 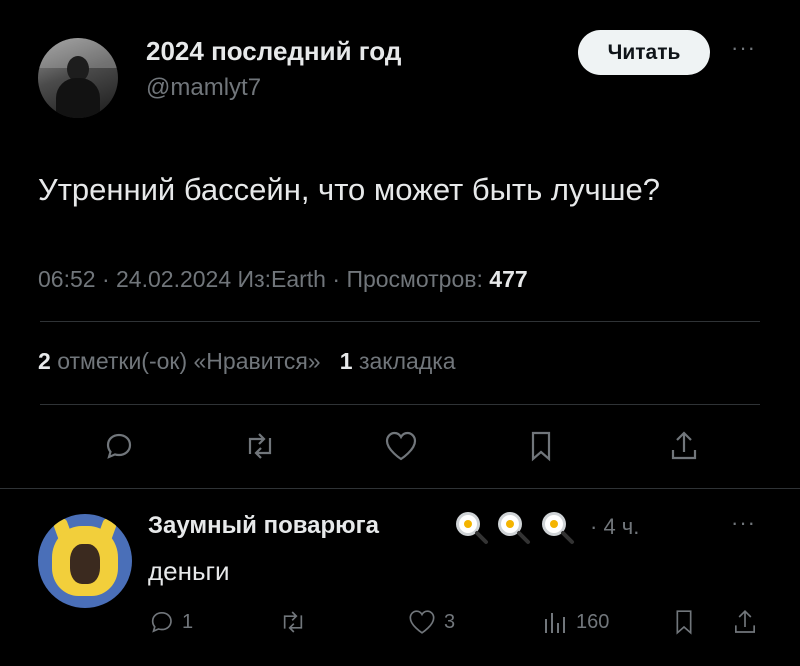 What do you see at coordinates (273, 51) in the screenshot?
I see `author-name: 2024 последний год` at bounding box center [273, 51].